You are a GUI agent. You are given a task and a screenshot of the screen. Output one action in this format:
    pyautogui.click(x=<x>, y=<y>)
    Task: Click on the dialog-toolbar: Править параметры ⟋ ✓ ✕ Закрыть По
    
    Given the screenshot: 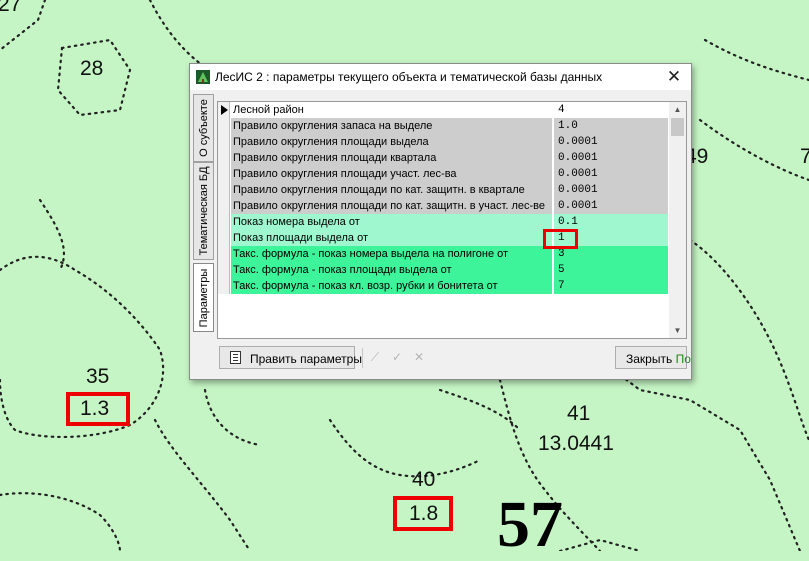 What is the action you would take?
    pyautogui.click(x=454, y=358)
    